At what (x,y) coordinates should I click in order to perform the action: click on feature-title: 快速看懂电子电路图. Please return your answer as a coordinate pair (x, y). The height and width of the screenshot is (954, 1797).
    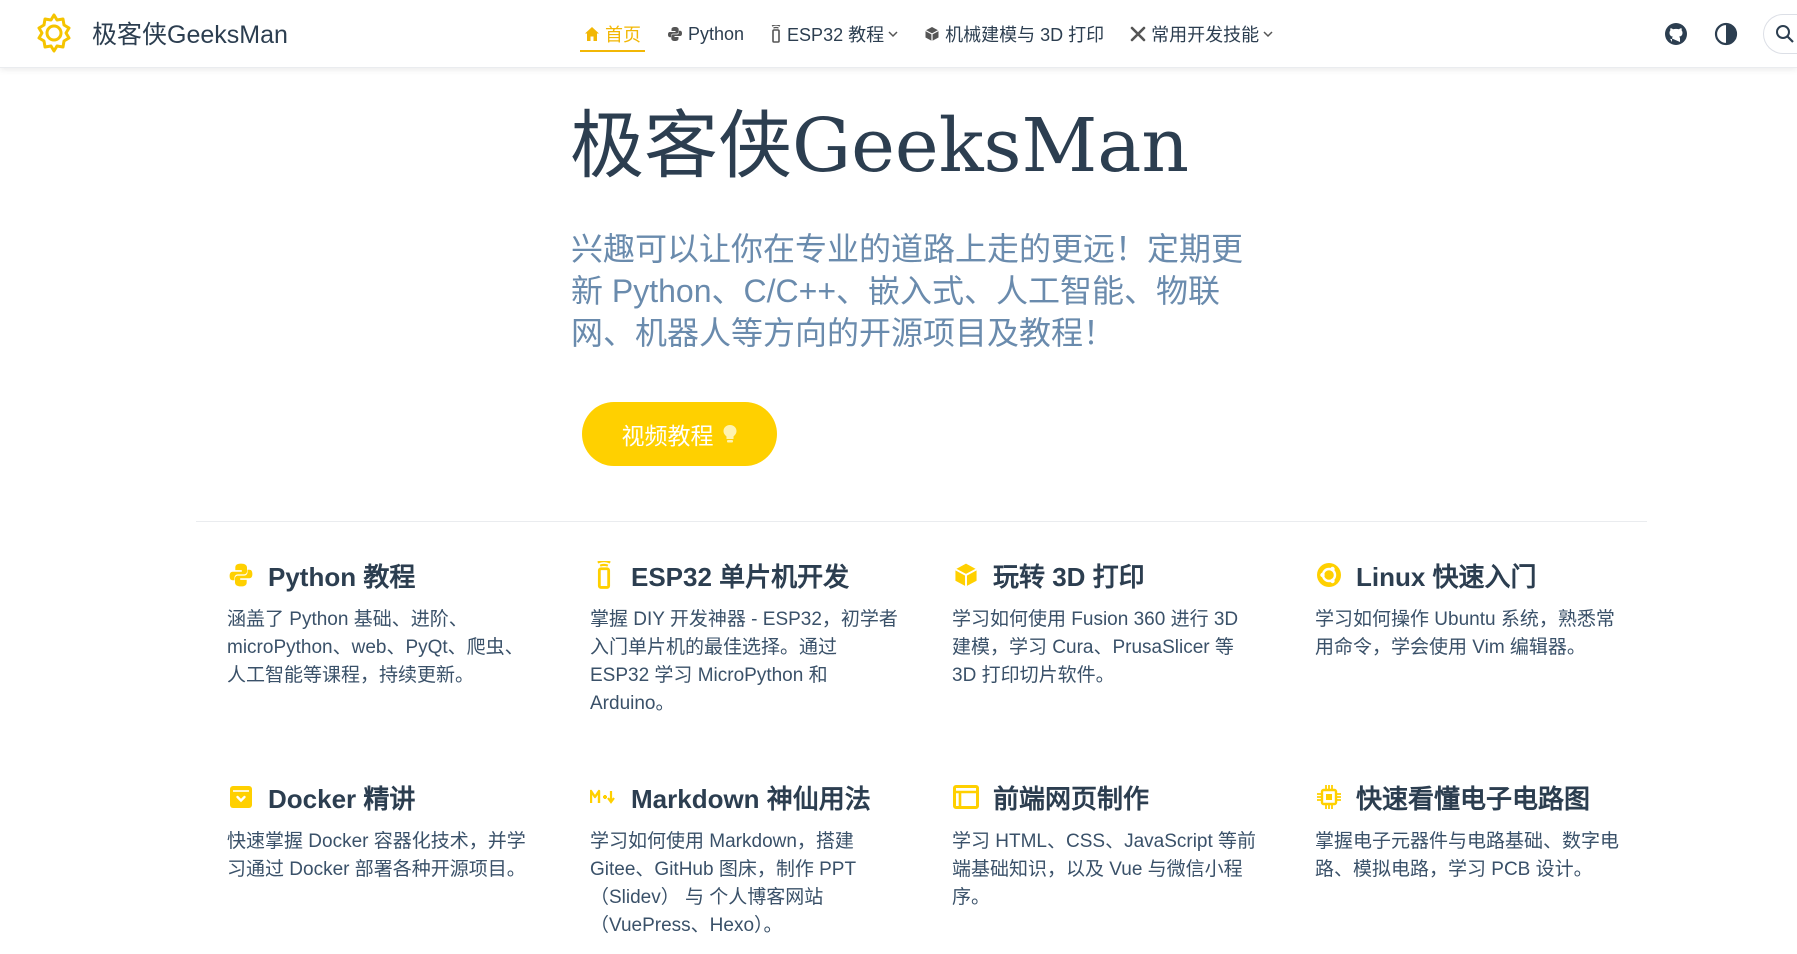
    Looking at the image, I should click on (1473, 798).